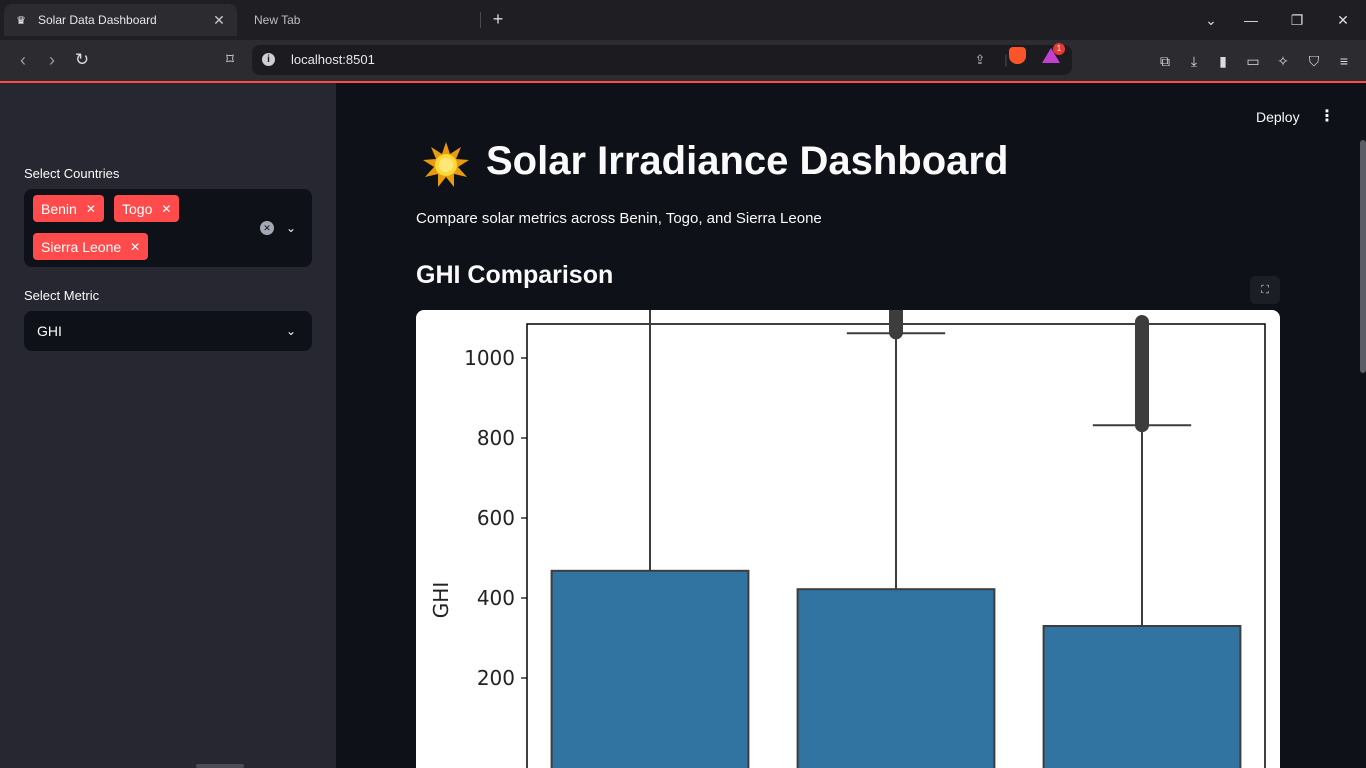 This screenshot has width=1366, height=768. Describe the element at coordinates (489, 358) in the screenshot. I see `y-tick-label: 1000` at that location.